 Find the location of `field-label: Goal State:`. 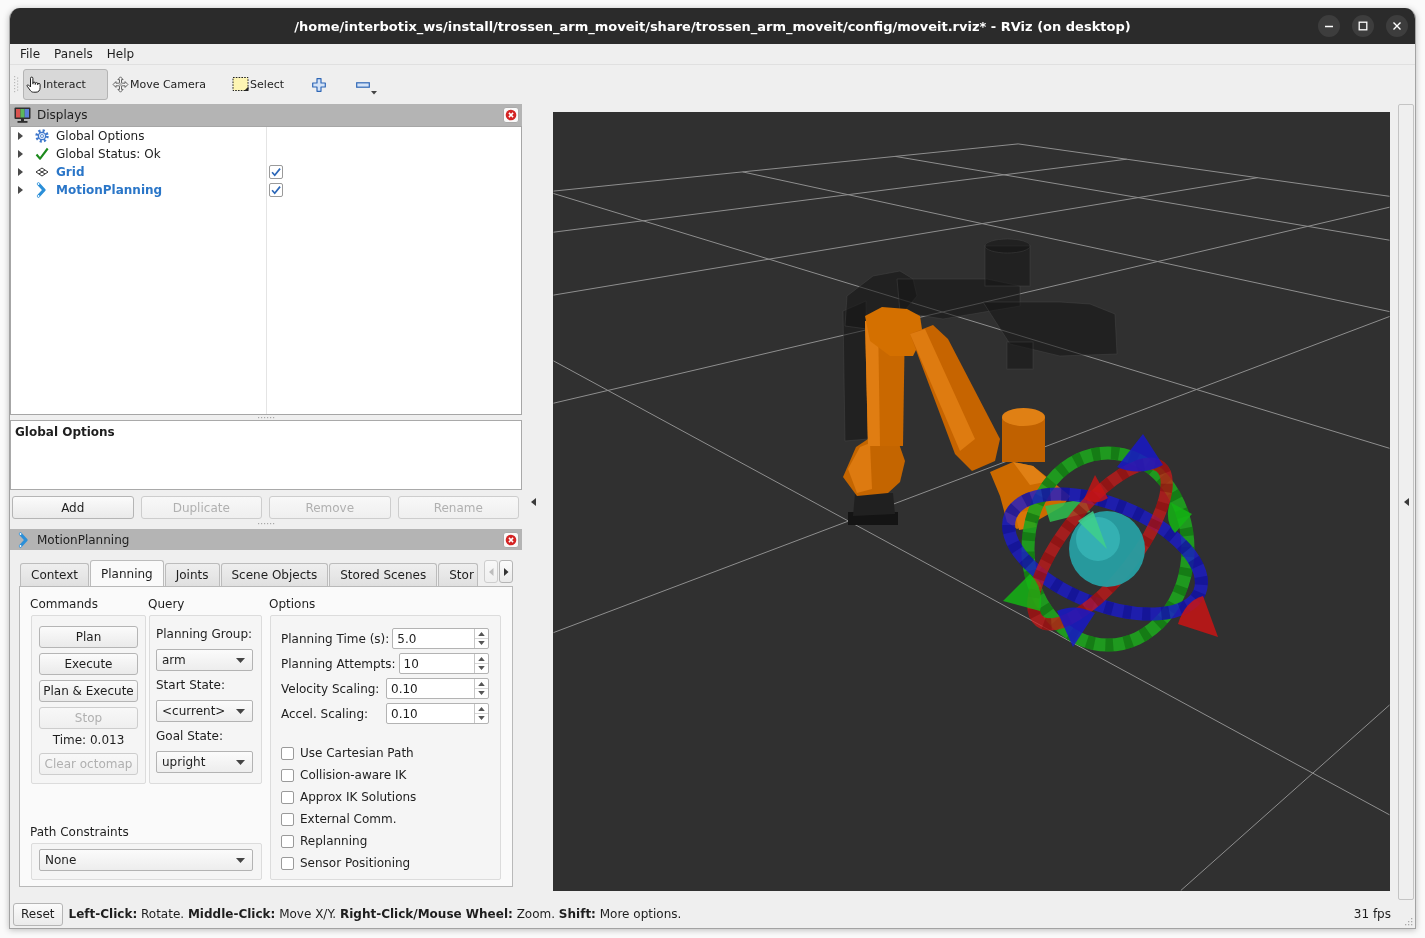

field-label: Goal State: is located at coordinates (190, 736).